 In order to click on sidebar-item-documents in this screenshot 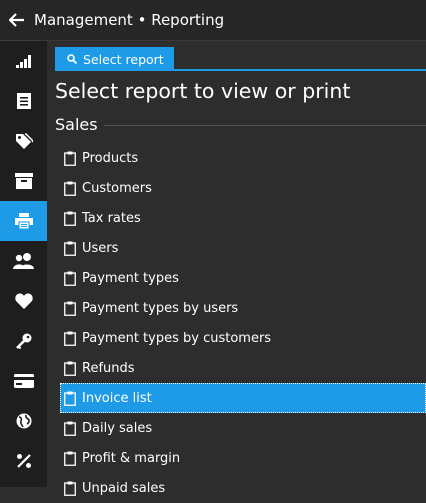, I will do `click(23, 101)`.